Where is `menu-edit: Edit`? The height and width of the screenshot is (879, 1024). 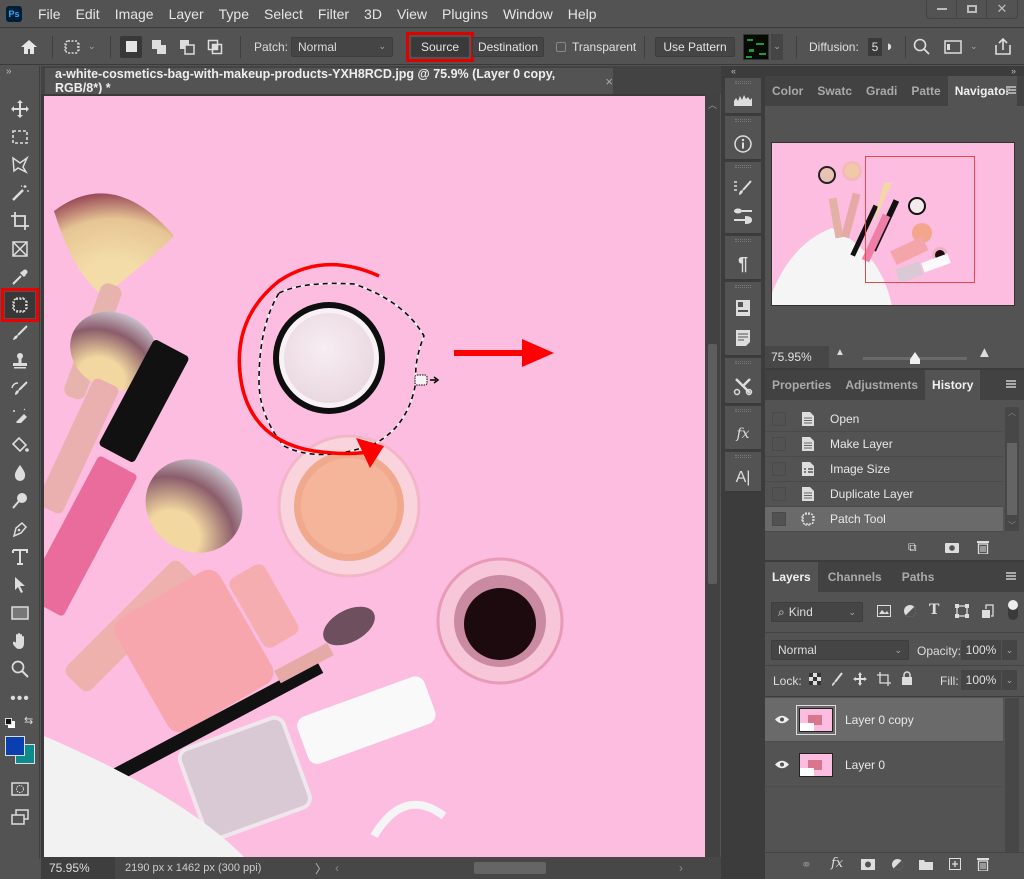 menu-edit: Edit is located at coordinates (88, 14).